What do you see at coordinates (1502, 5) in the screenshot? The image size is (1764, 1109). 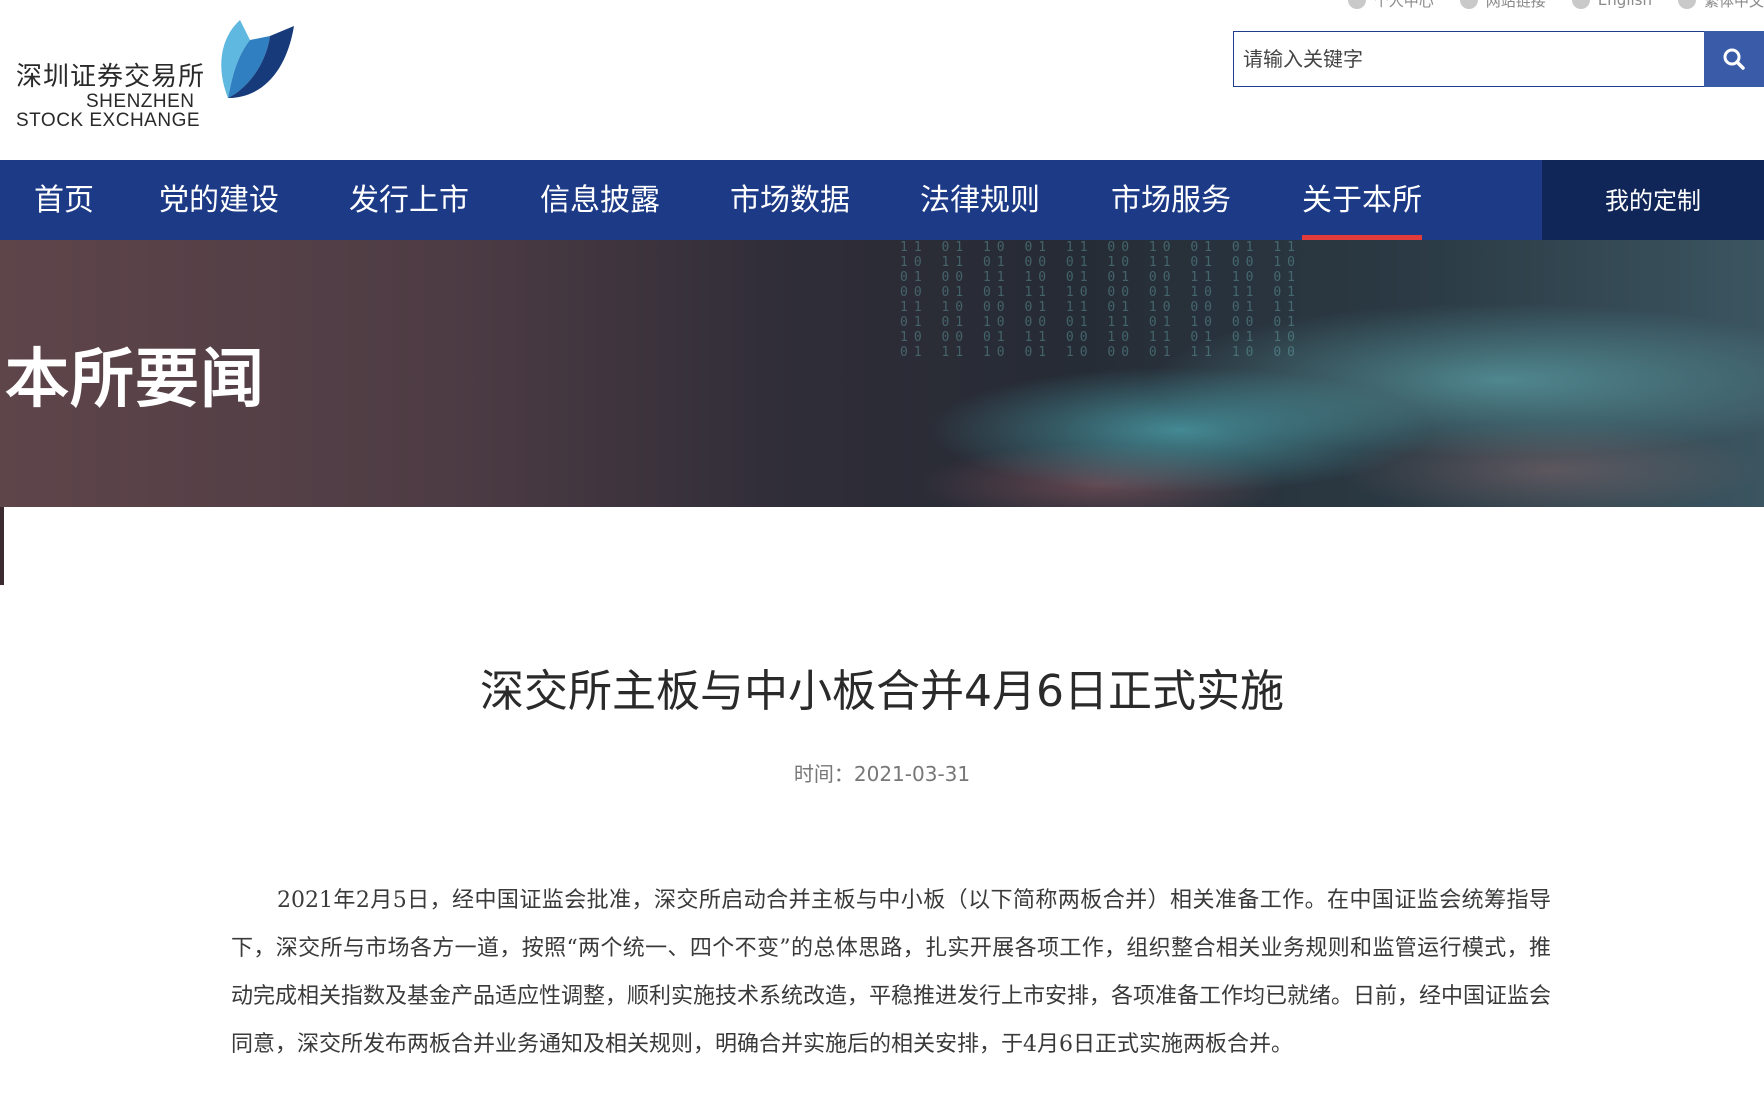 I see `toplink-site-links: 网站链接` at bounding box center [1502, 5].